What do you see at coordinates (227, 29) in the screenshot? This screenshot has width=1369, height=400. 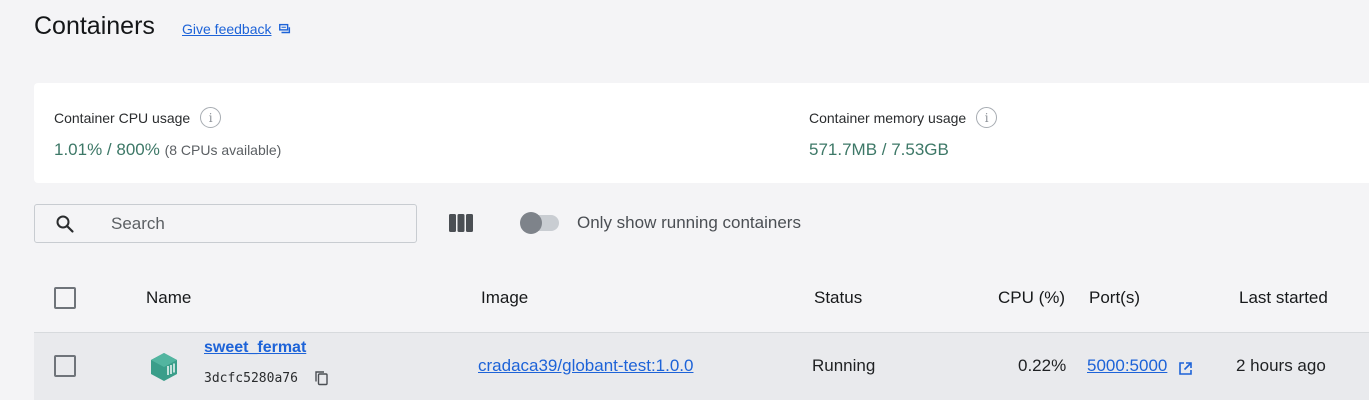 I see `give-feedback-label: Give feedback` at bounding box center [227, 29].